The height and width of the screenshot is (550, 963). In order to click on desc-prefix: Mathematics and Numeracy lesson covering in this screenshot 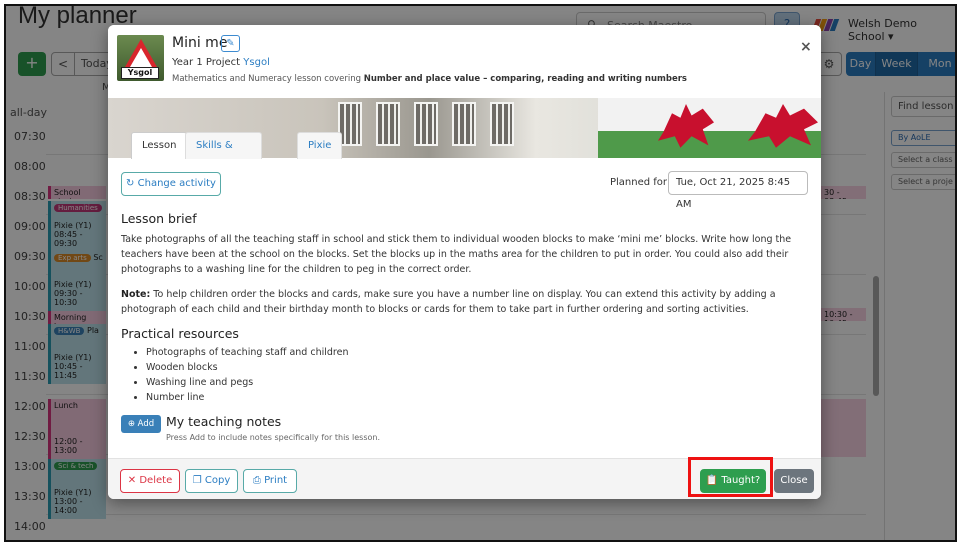, I will do `click(267, 79)`.